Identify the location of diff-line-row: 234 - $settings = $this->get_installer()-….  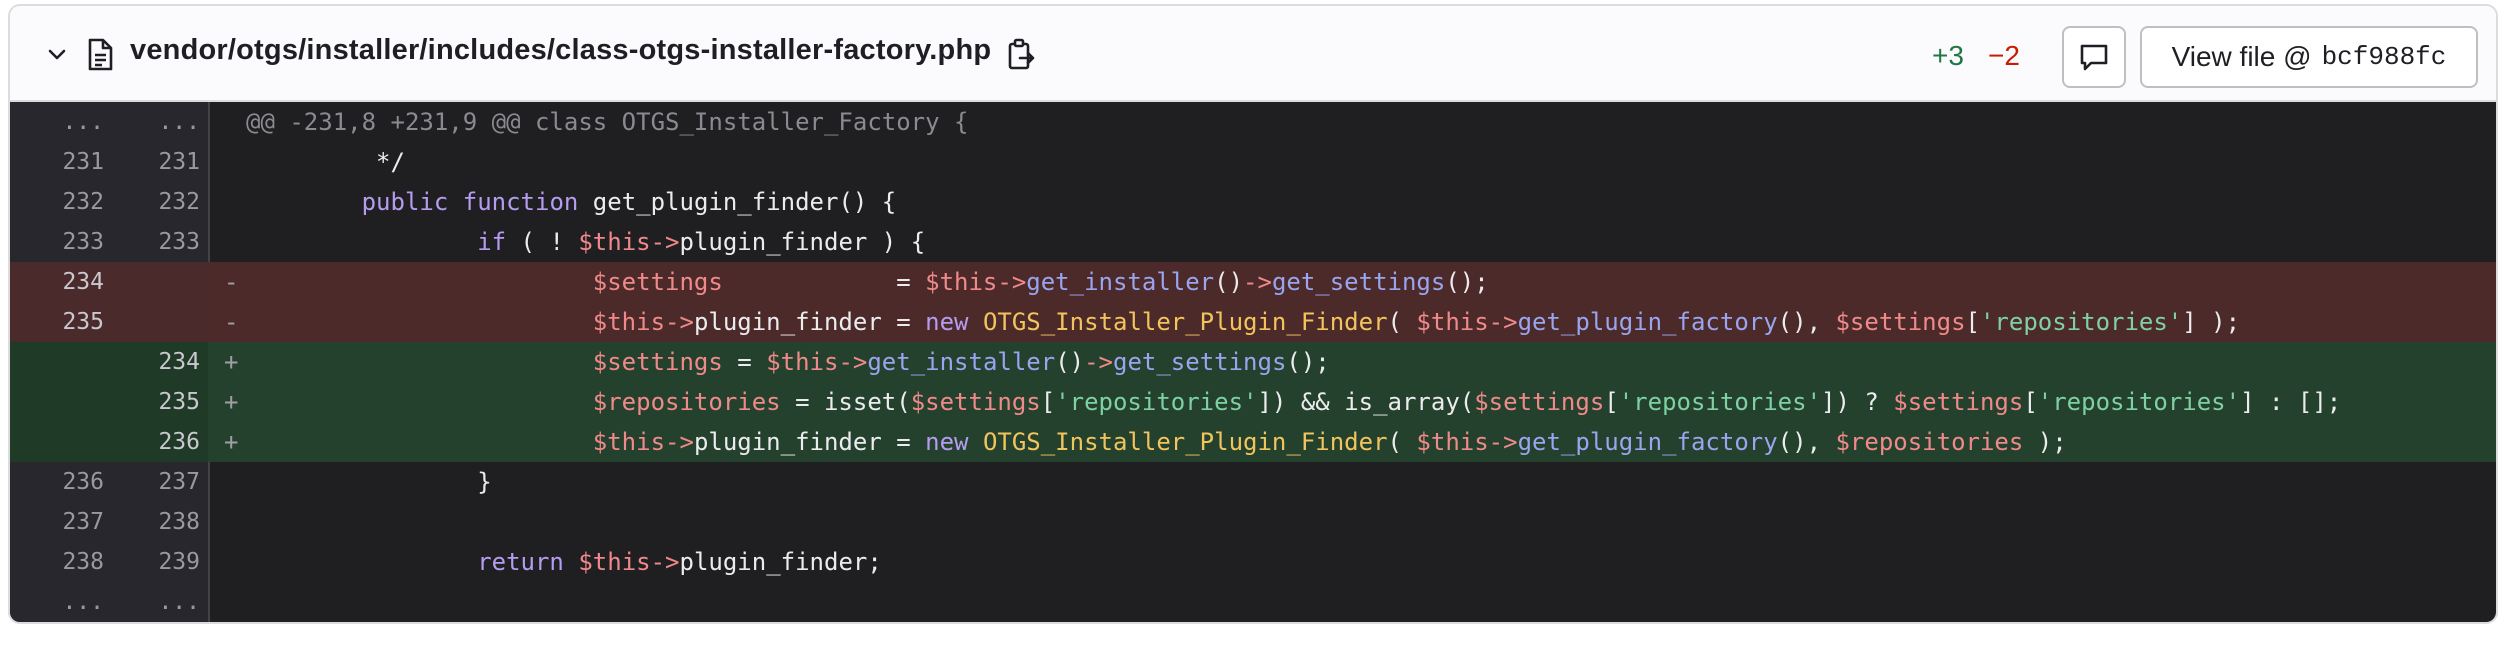
(1253, 282).